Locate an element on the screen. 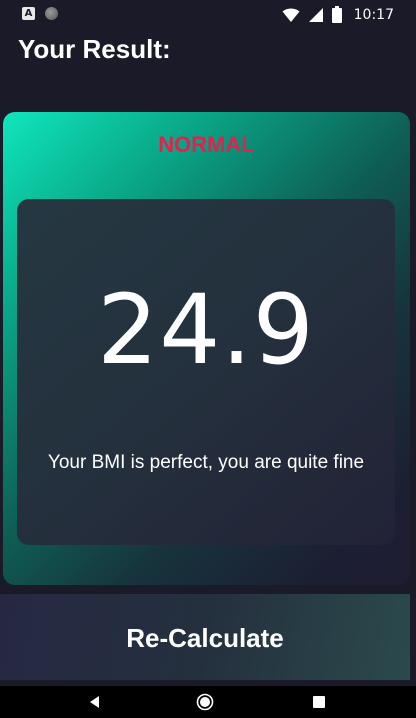 The image size is (416, 718). bmi-message: Your BMI is perfect, you are quite fine is located at coordinates (206, 462).